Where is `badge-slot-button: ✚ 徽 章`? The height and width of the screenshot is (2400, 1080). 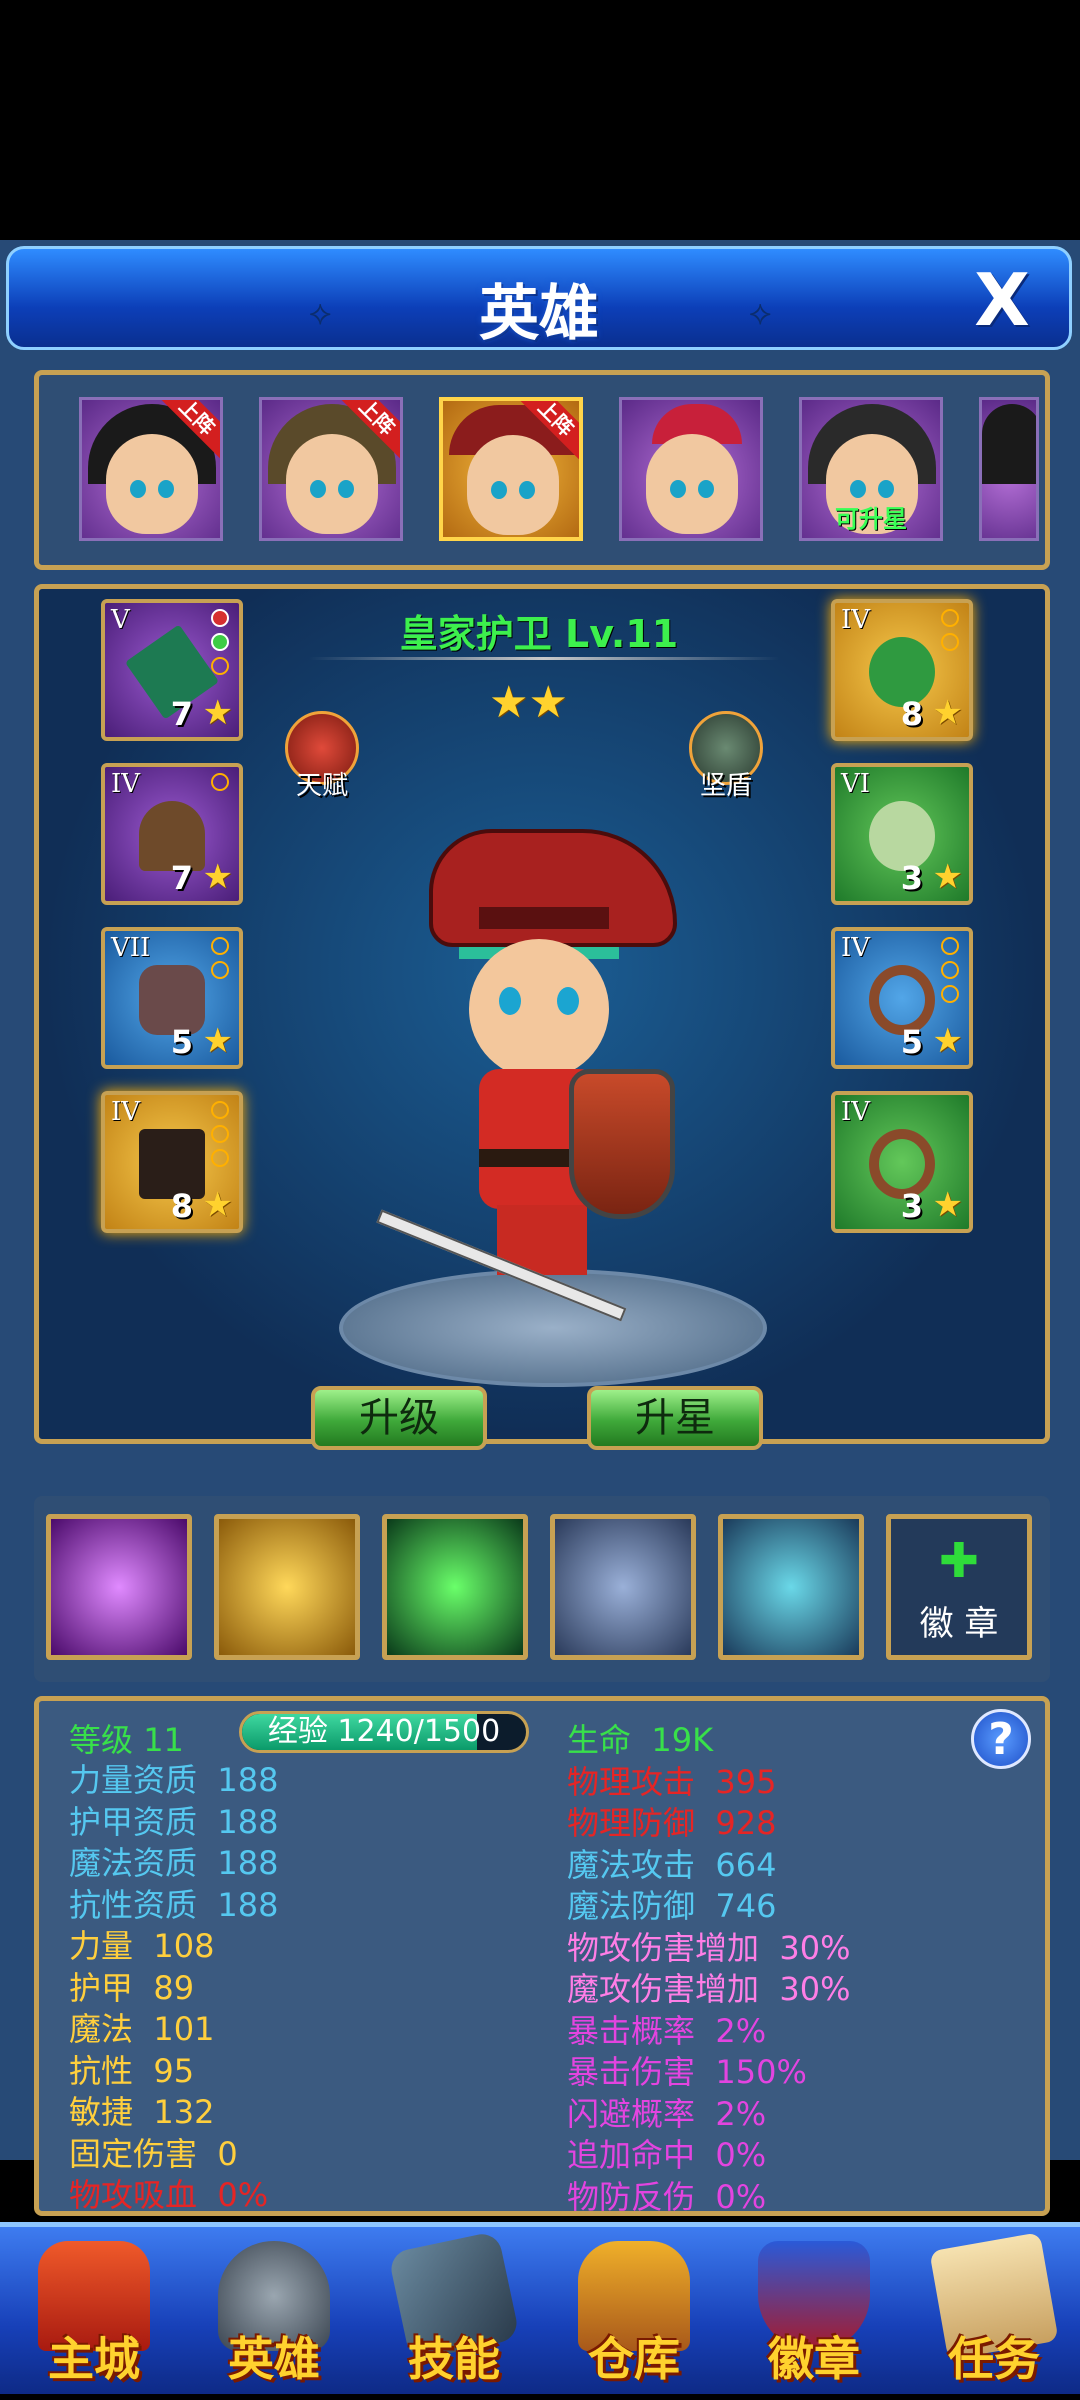 badge-slot-button: ✚ 徽 章 is located at coordinates (959, 1587).